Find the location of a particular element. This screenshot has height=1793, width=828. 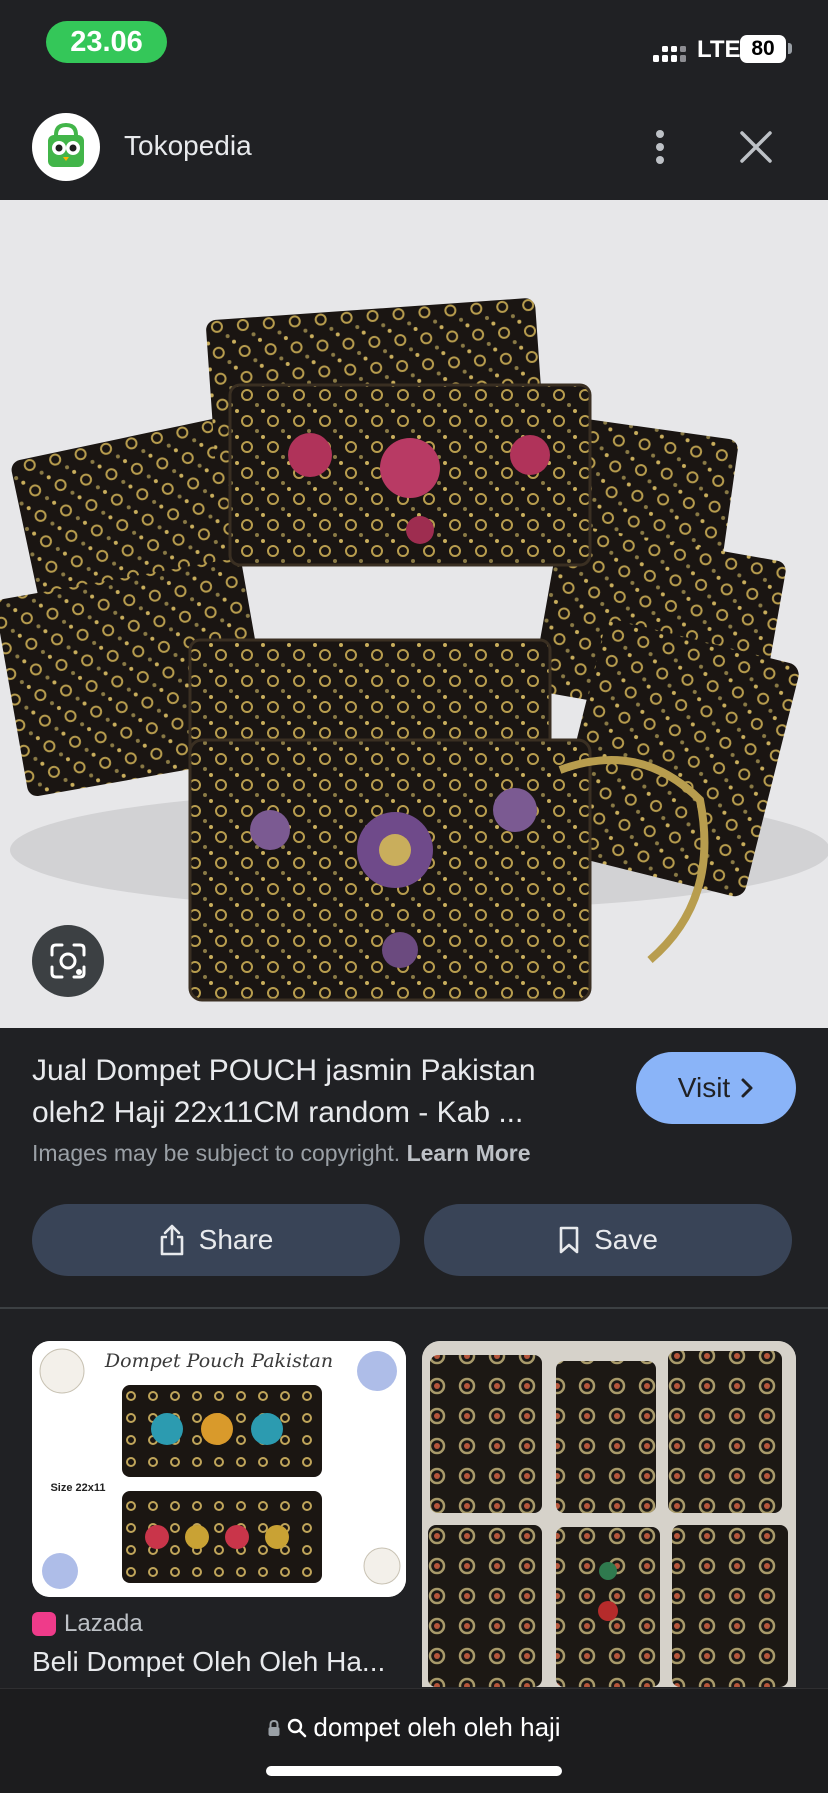

search-icon is located at coordinates (297, 1727).